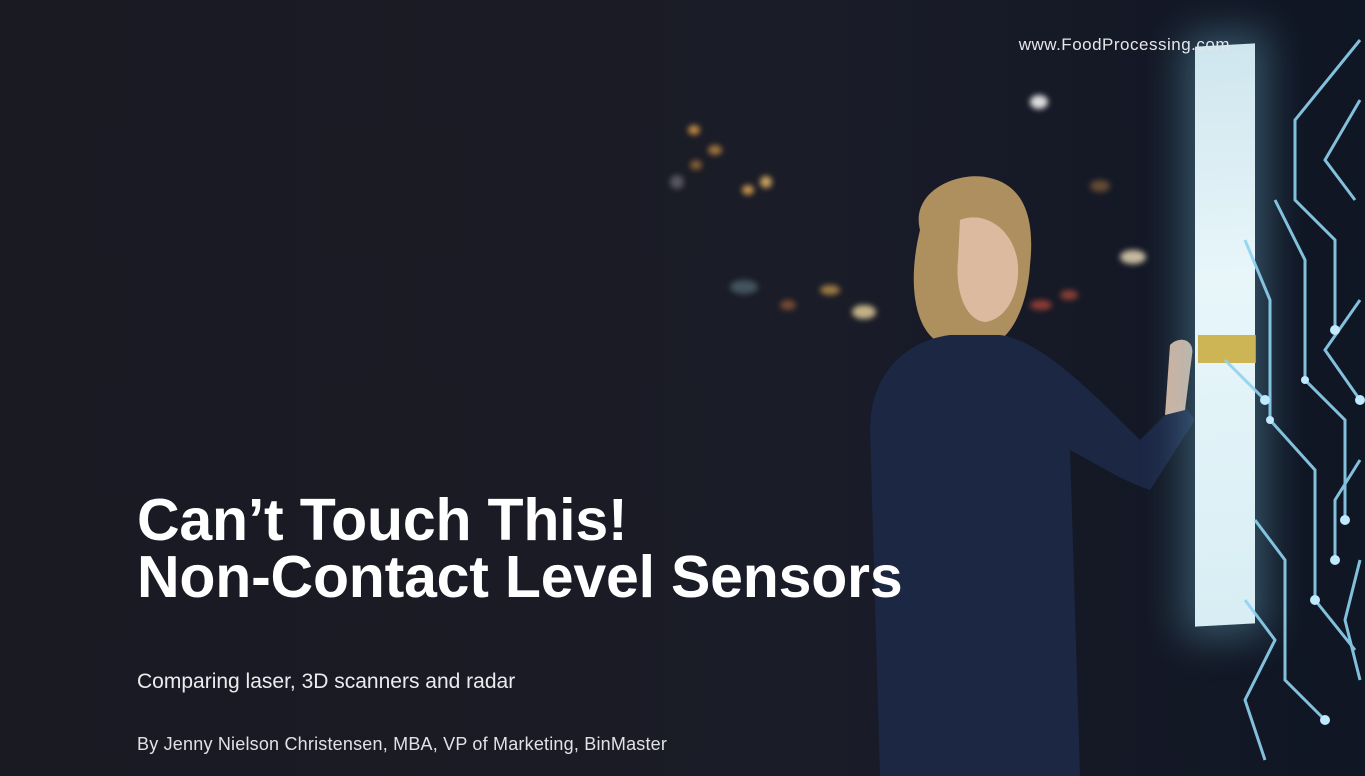 The height and width of the screenshot is (776, 1365). Describe the element at coordinates (326, 681) in the screenshot. I see `subtitle: Comparing laser, 3D scanners and radar` at that location.